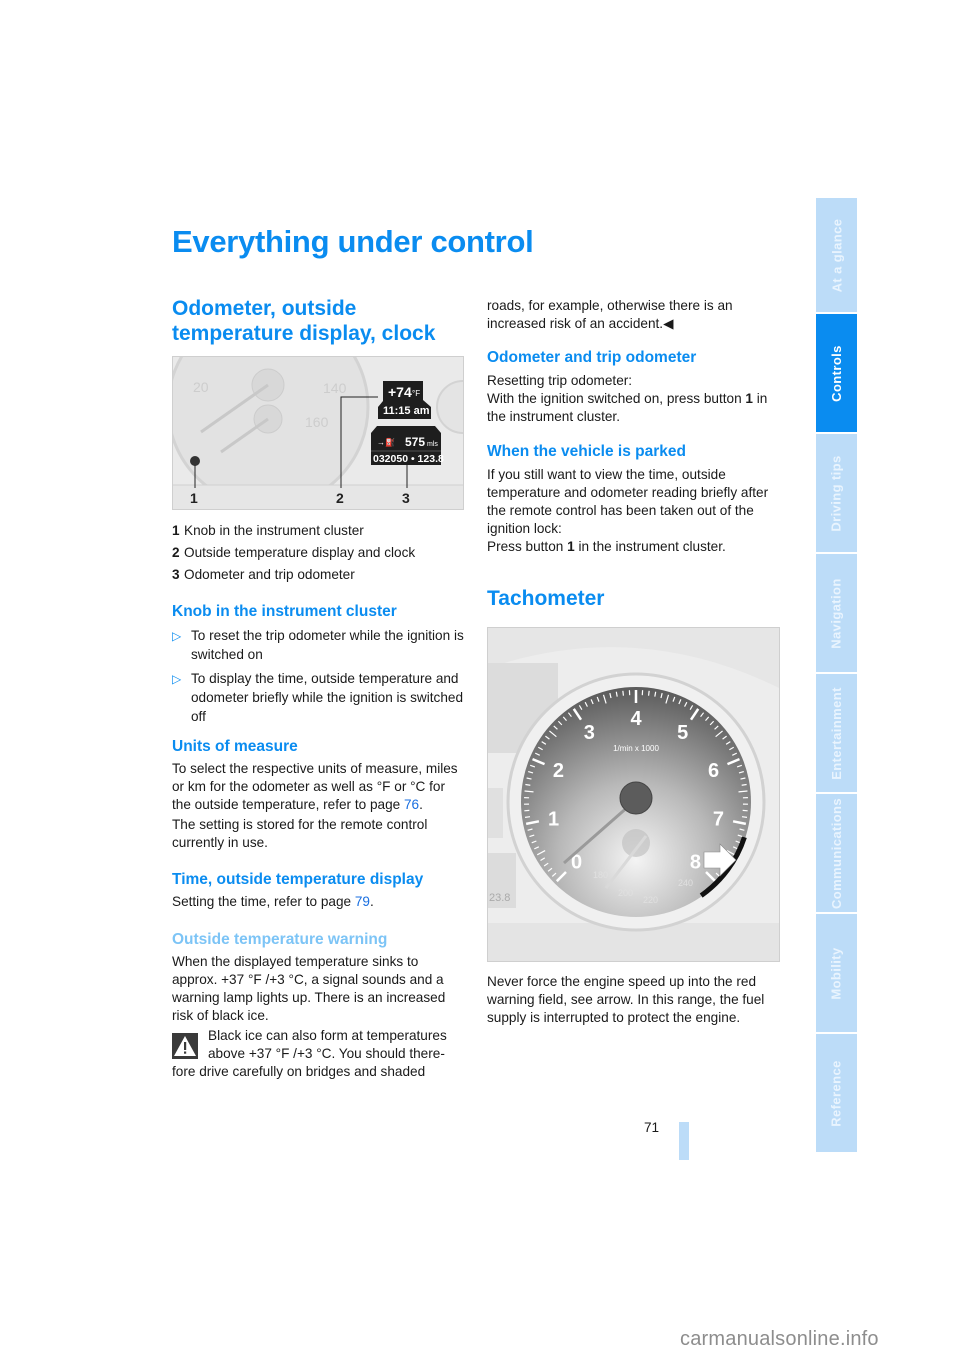  I want to click on tachometer-unit-label: 1/min x 1000, so click(636, 748).